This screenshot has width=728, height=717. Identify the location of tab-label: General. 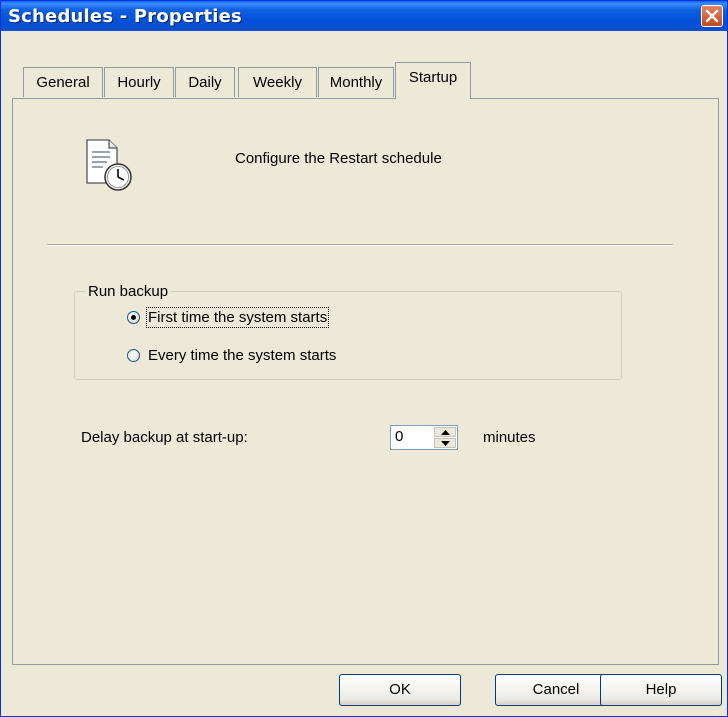
(63, 82).